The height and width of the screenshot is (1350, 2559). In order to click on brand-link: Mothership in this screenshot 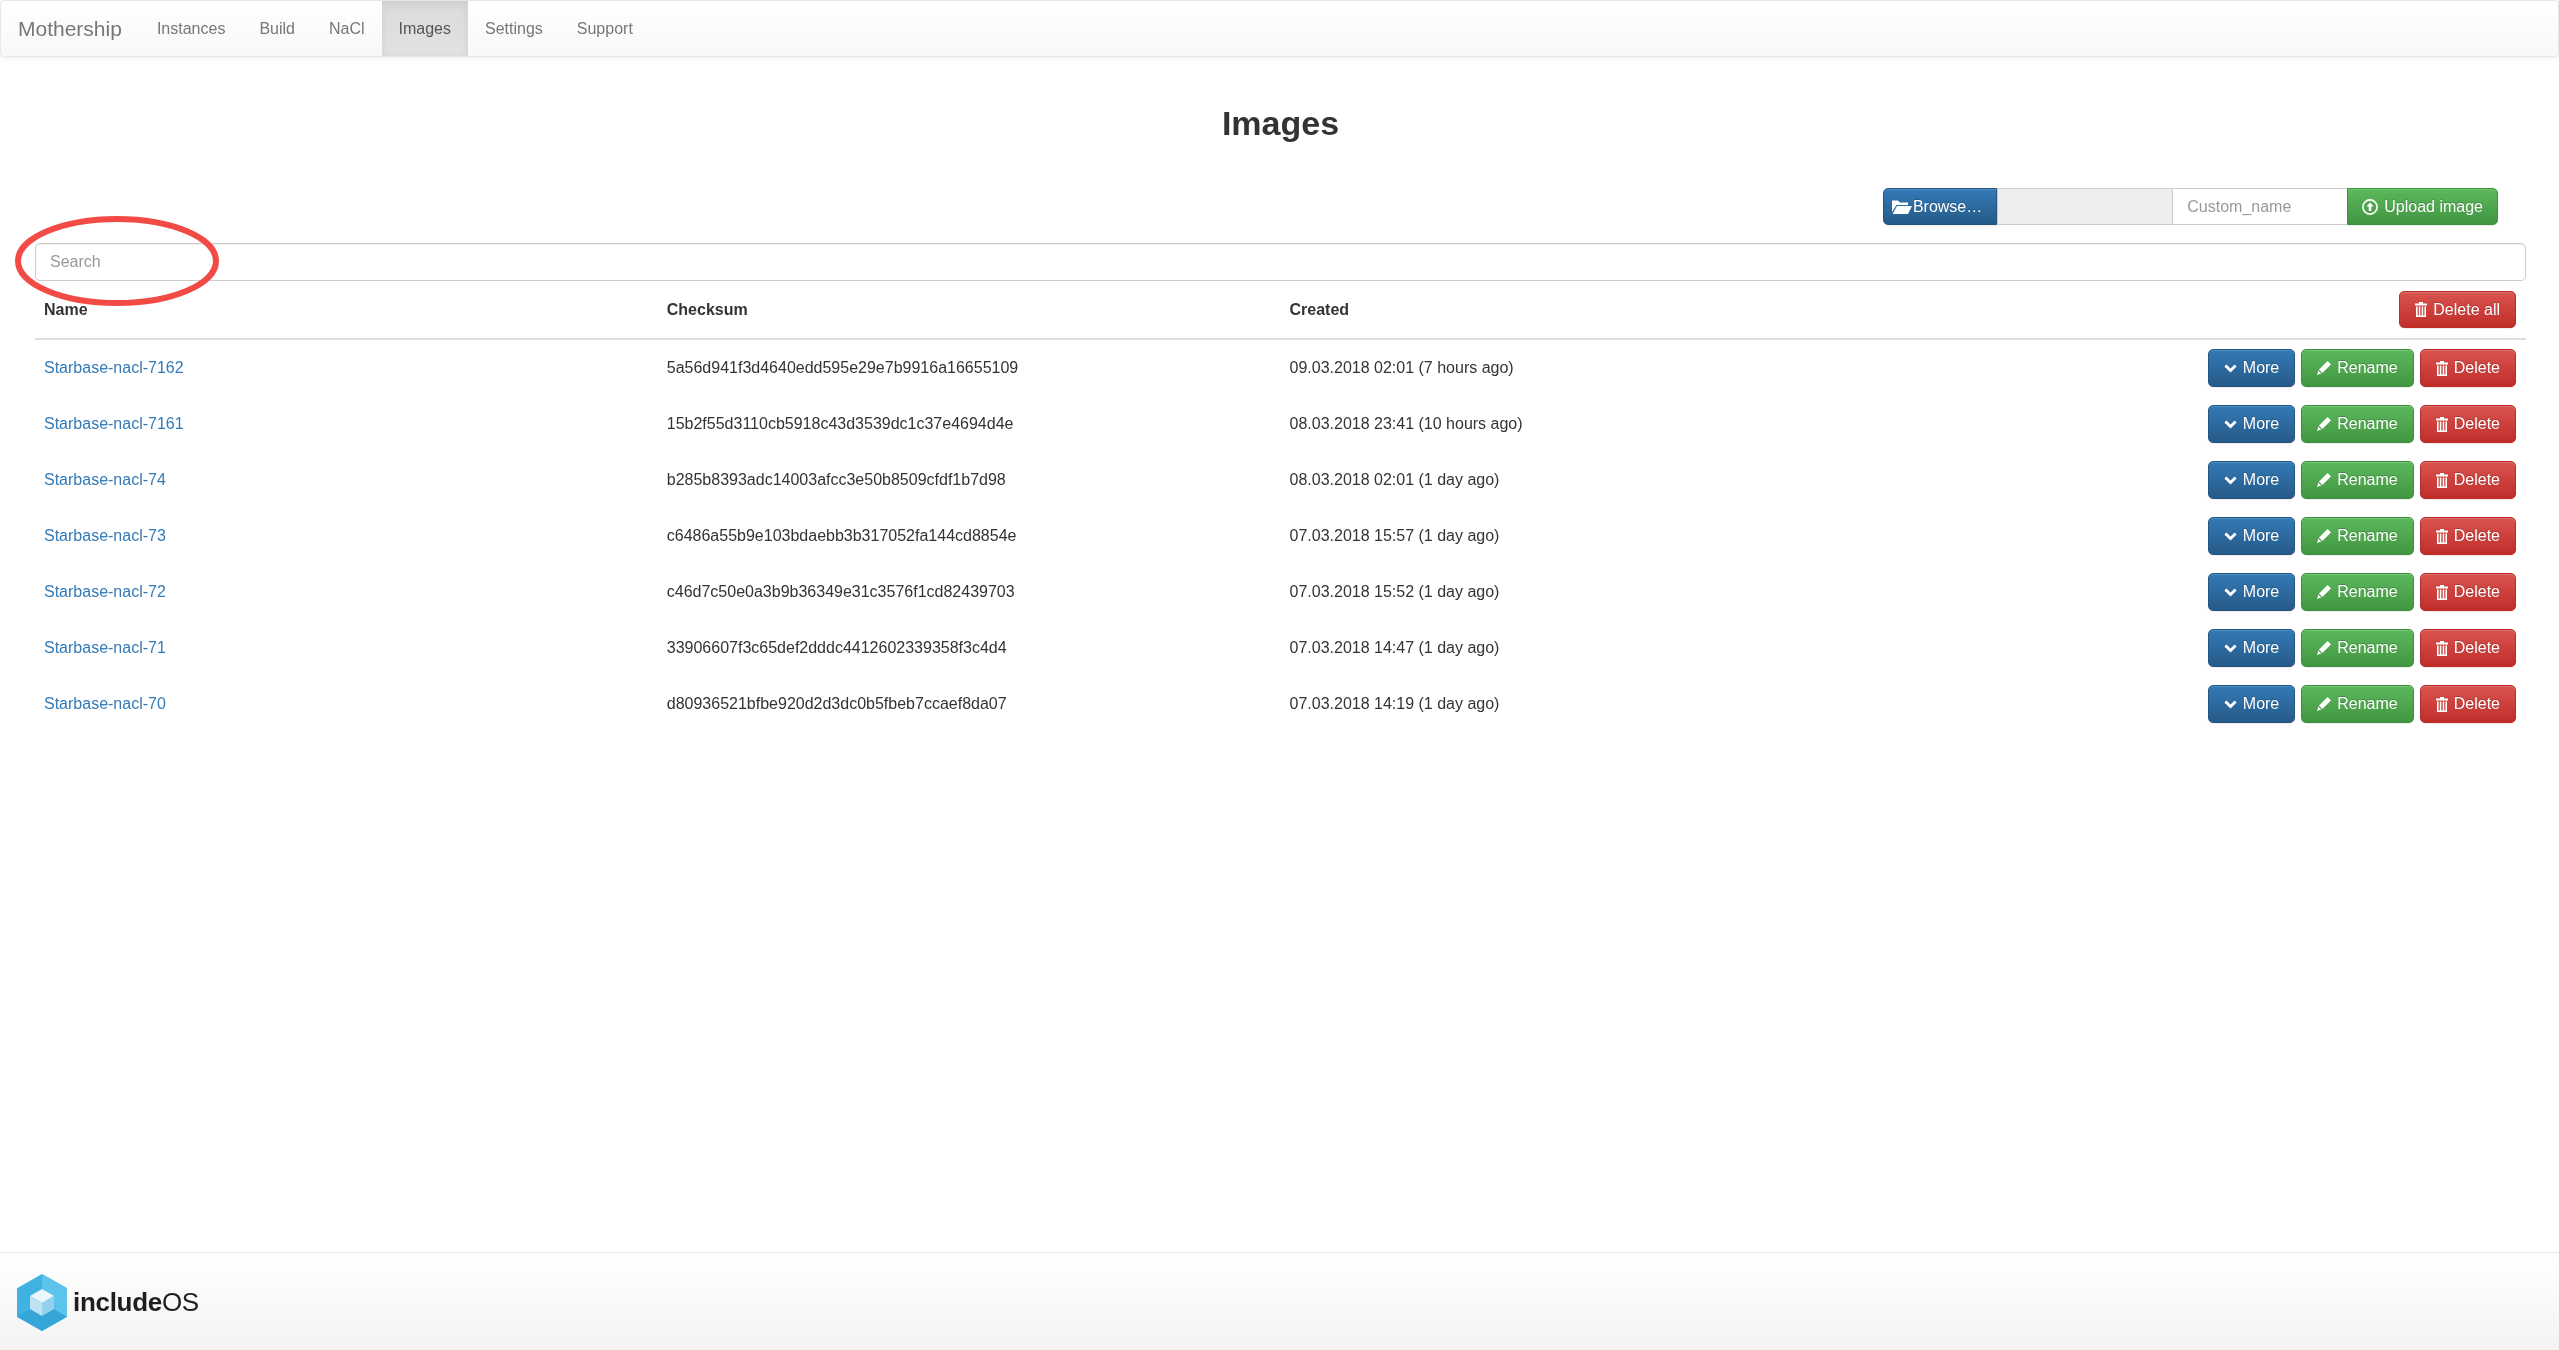, I will do `click(70, 28)`.